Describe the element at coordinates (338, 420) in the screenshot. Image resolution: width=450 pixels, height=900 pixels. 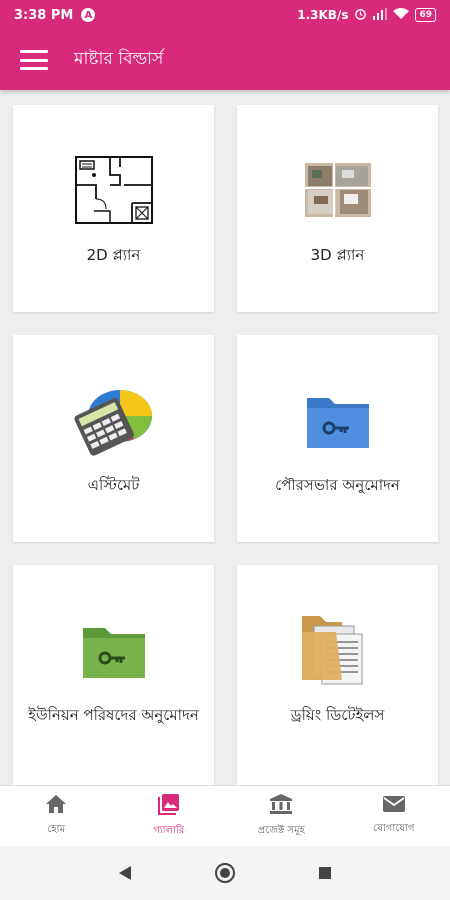
I see `blue-folder-key-icon` at that location.